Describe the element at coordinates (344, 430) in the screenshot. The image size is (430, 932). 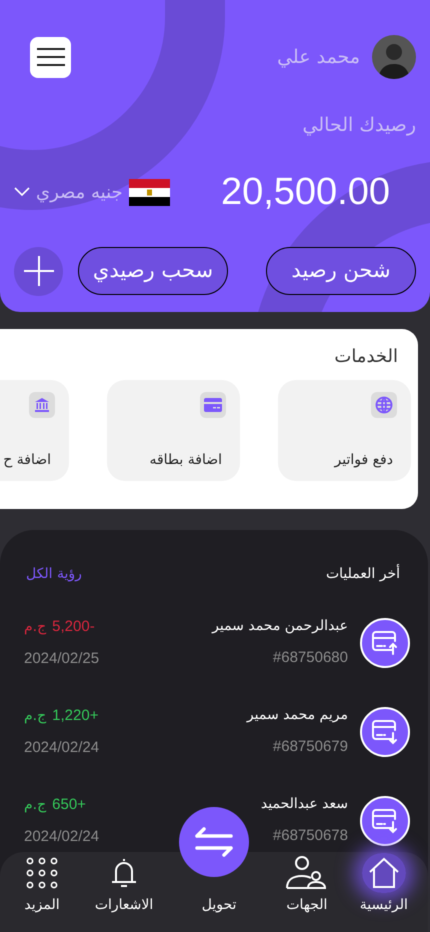
I see `service-tile: دفع فواتير` at that location.